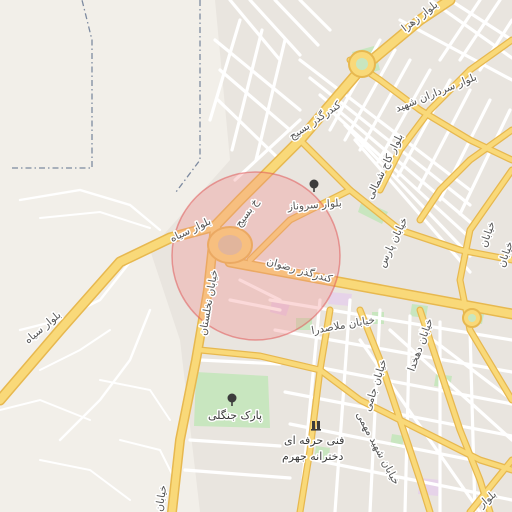 This screenshot has height=512, width=512. I want to click on search-radius-circle, so click(256, 256).